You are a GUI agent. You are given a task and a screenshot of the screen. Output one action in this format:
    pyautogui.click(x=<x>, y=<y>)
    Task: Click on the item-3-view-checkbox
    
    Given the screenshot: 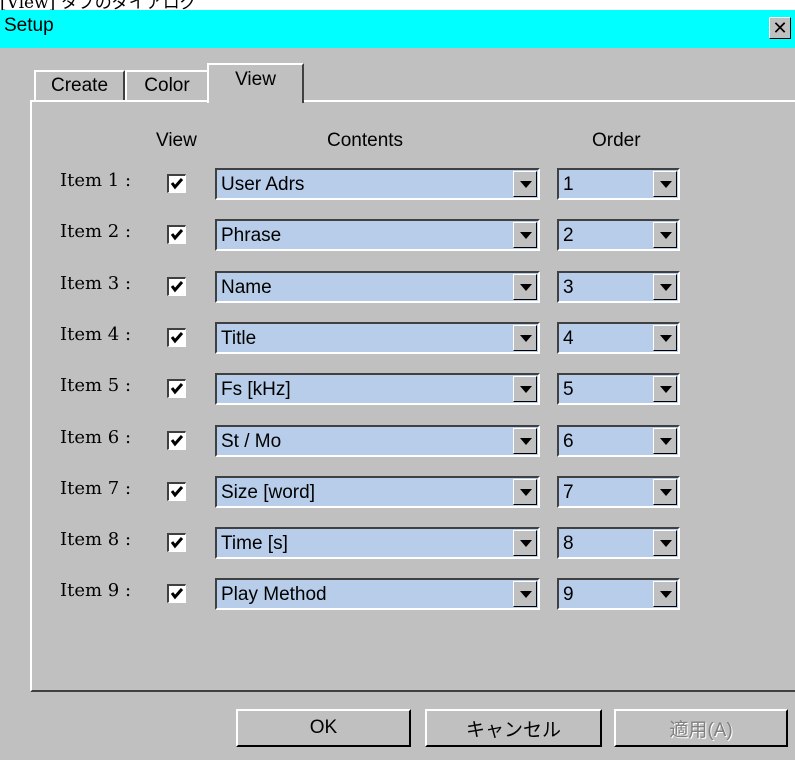 What is the action you would take?
    pyautogui.click(x=176, y=286)
    